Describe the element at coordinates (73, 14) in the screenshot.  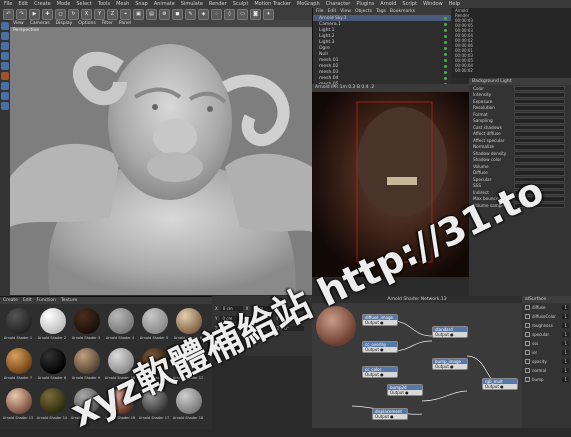
I see `rotate-icon: ↻` at that location.